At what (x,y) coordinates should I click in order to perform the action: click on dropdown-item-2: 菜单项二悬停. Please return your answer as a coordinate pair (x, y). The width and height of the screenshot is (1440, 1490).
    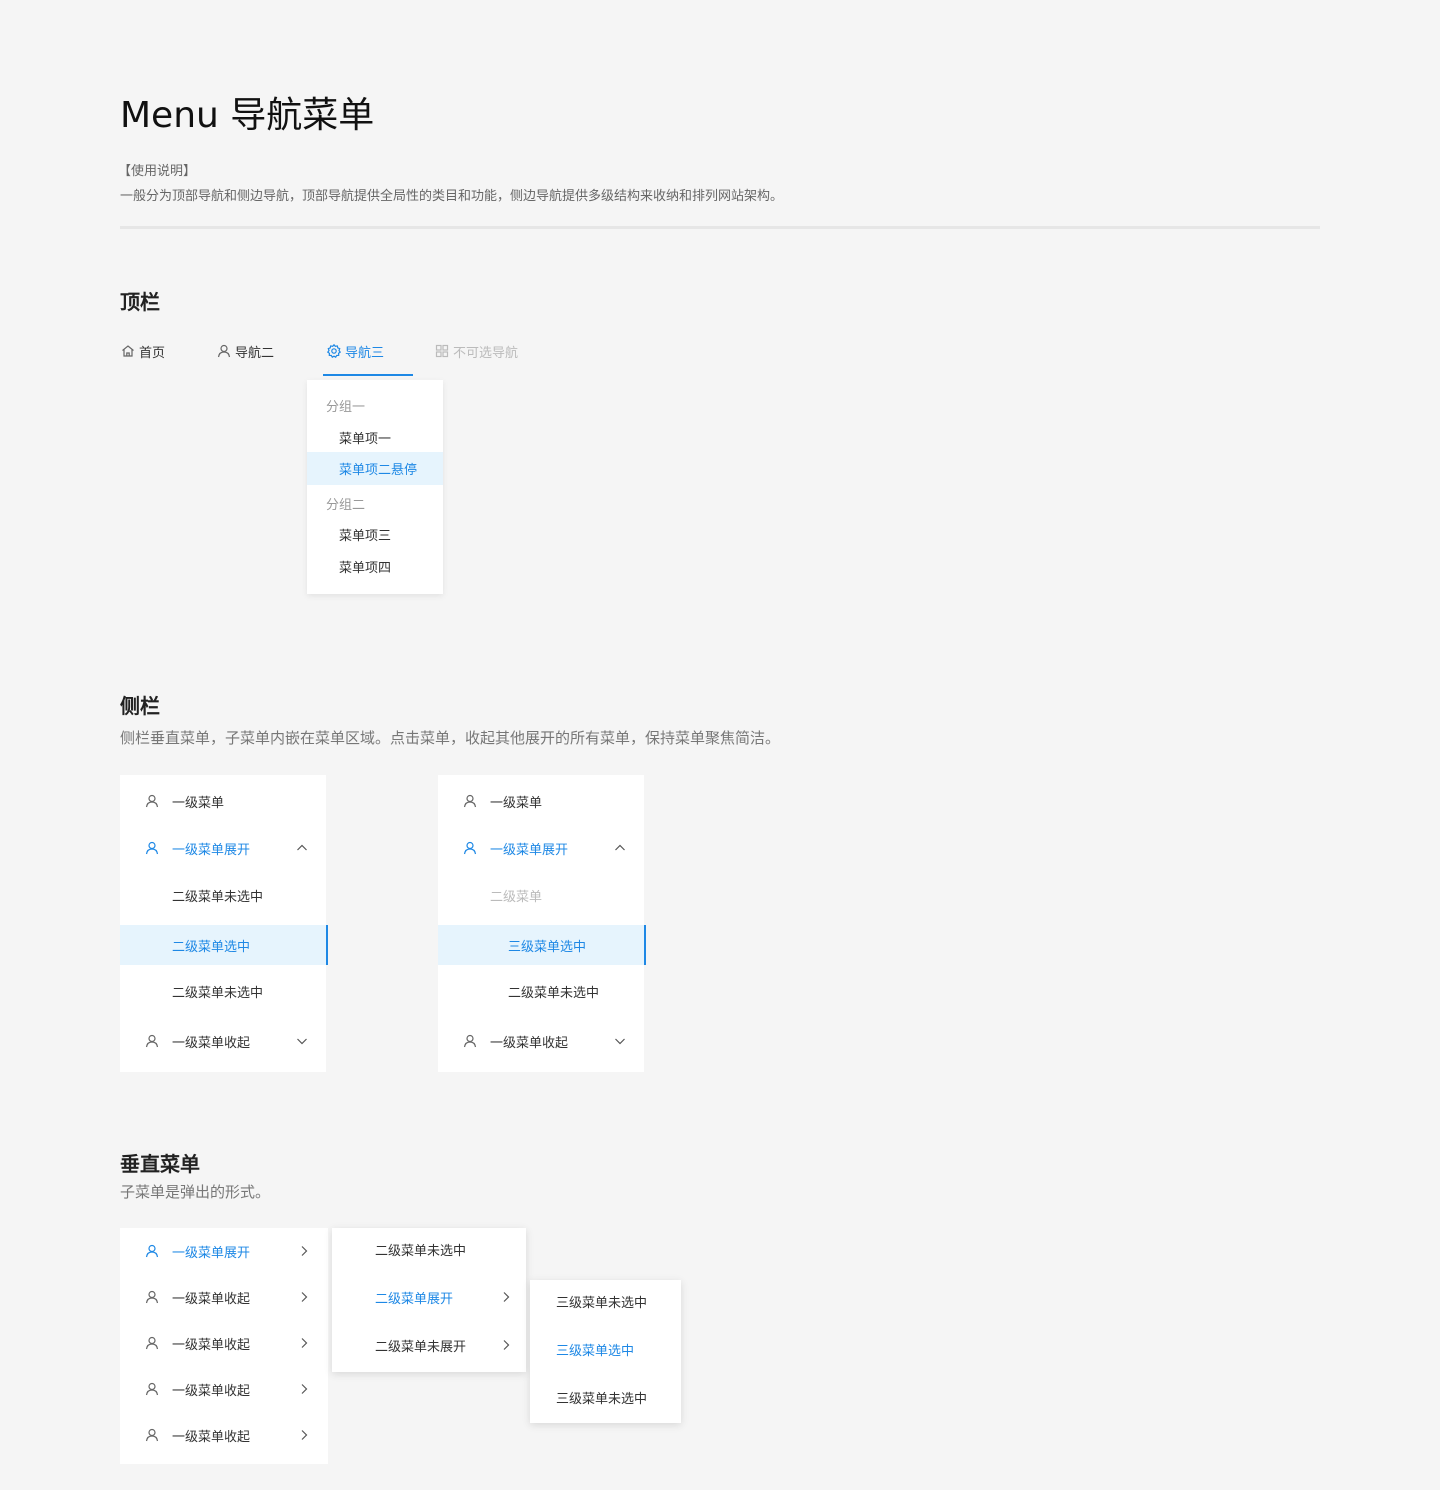
    Looking at the image, I should click on (375, 468).